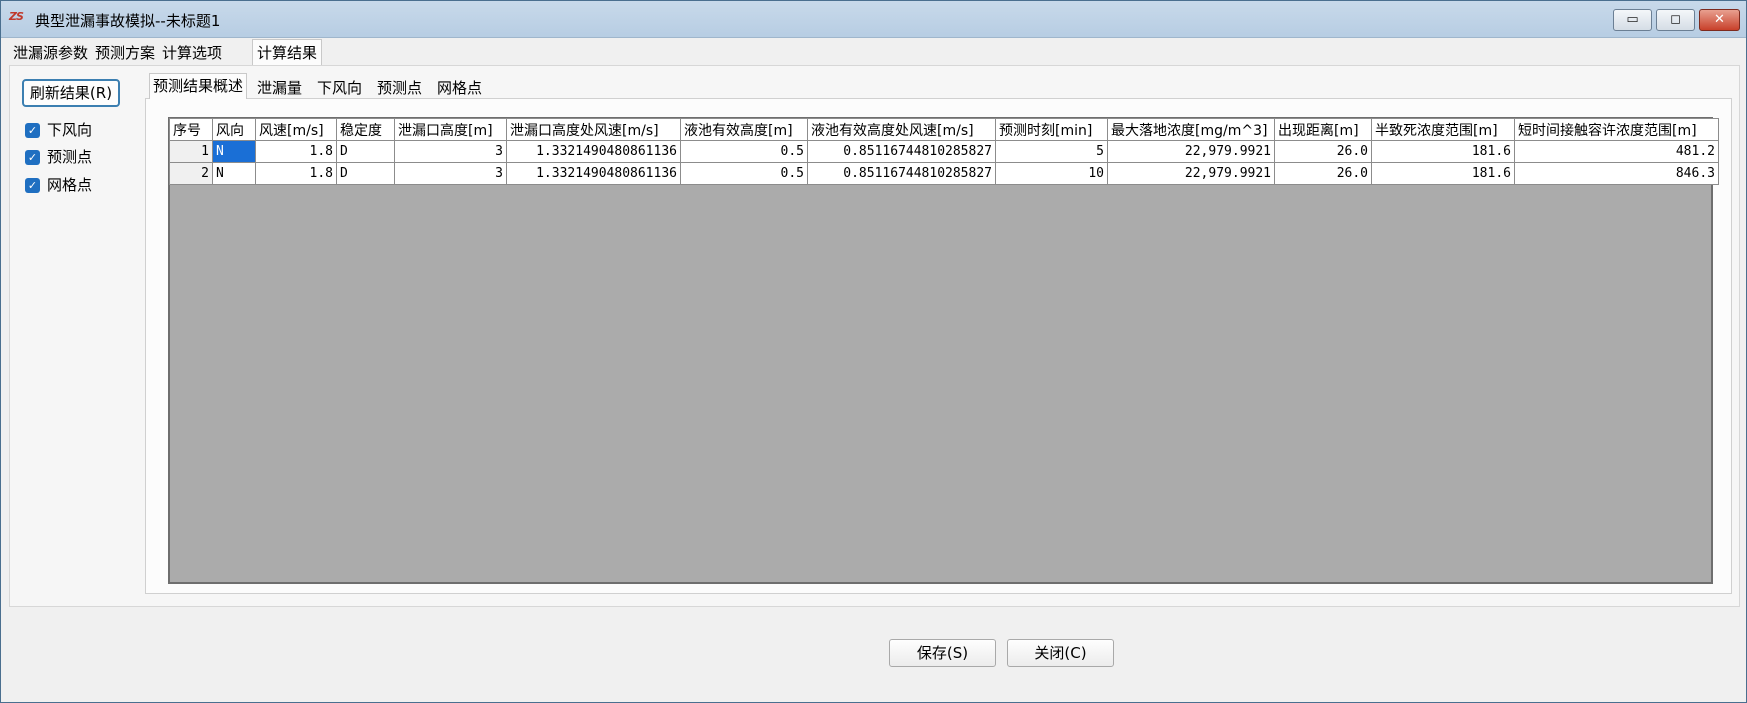 This screenshot has height=703, width=1747. What do you see at coordinates (1051, 151) in the screenshot?
I see `table-cell: 5` at bounding box center [1051, 151].